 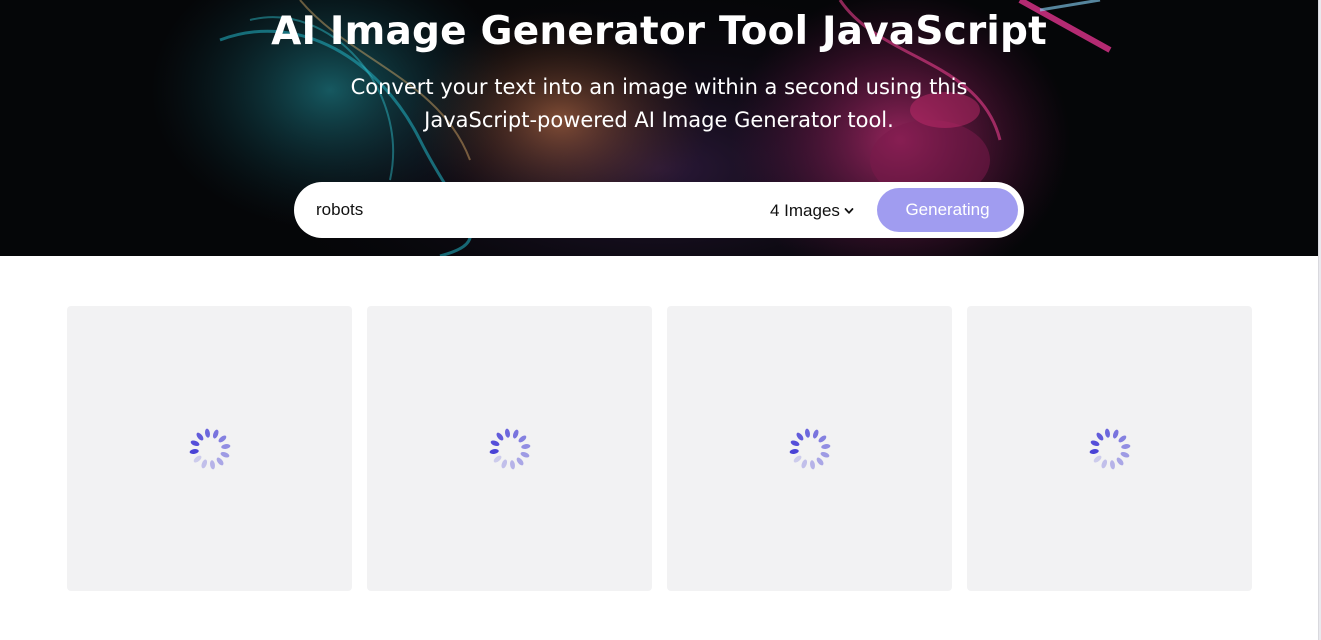 I want to click on generate-form: 4 Images Generating, so click(x=659, y=210).